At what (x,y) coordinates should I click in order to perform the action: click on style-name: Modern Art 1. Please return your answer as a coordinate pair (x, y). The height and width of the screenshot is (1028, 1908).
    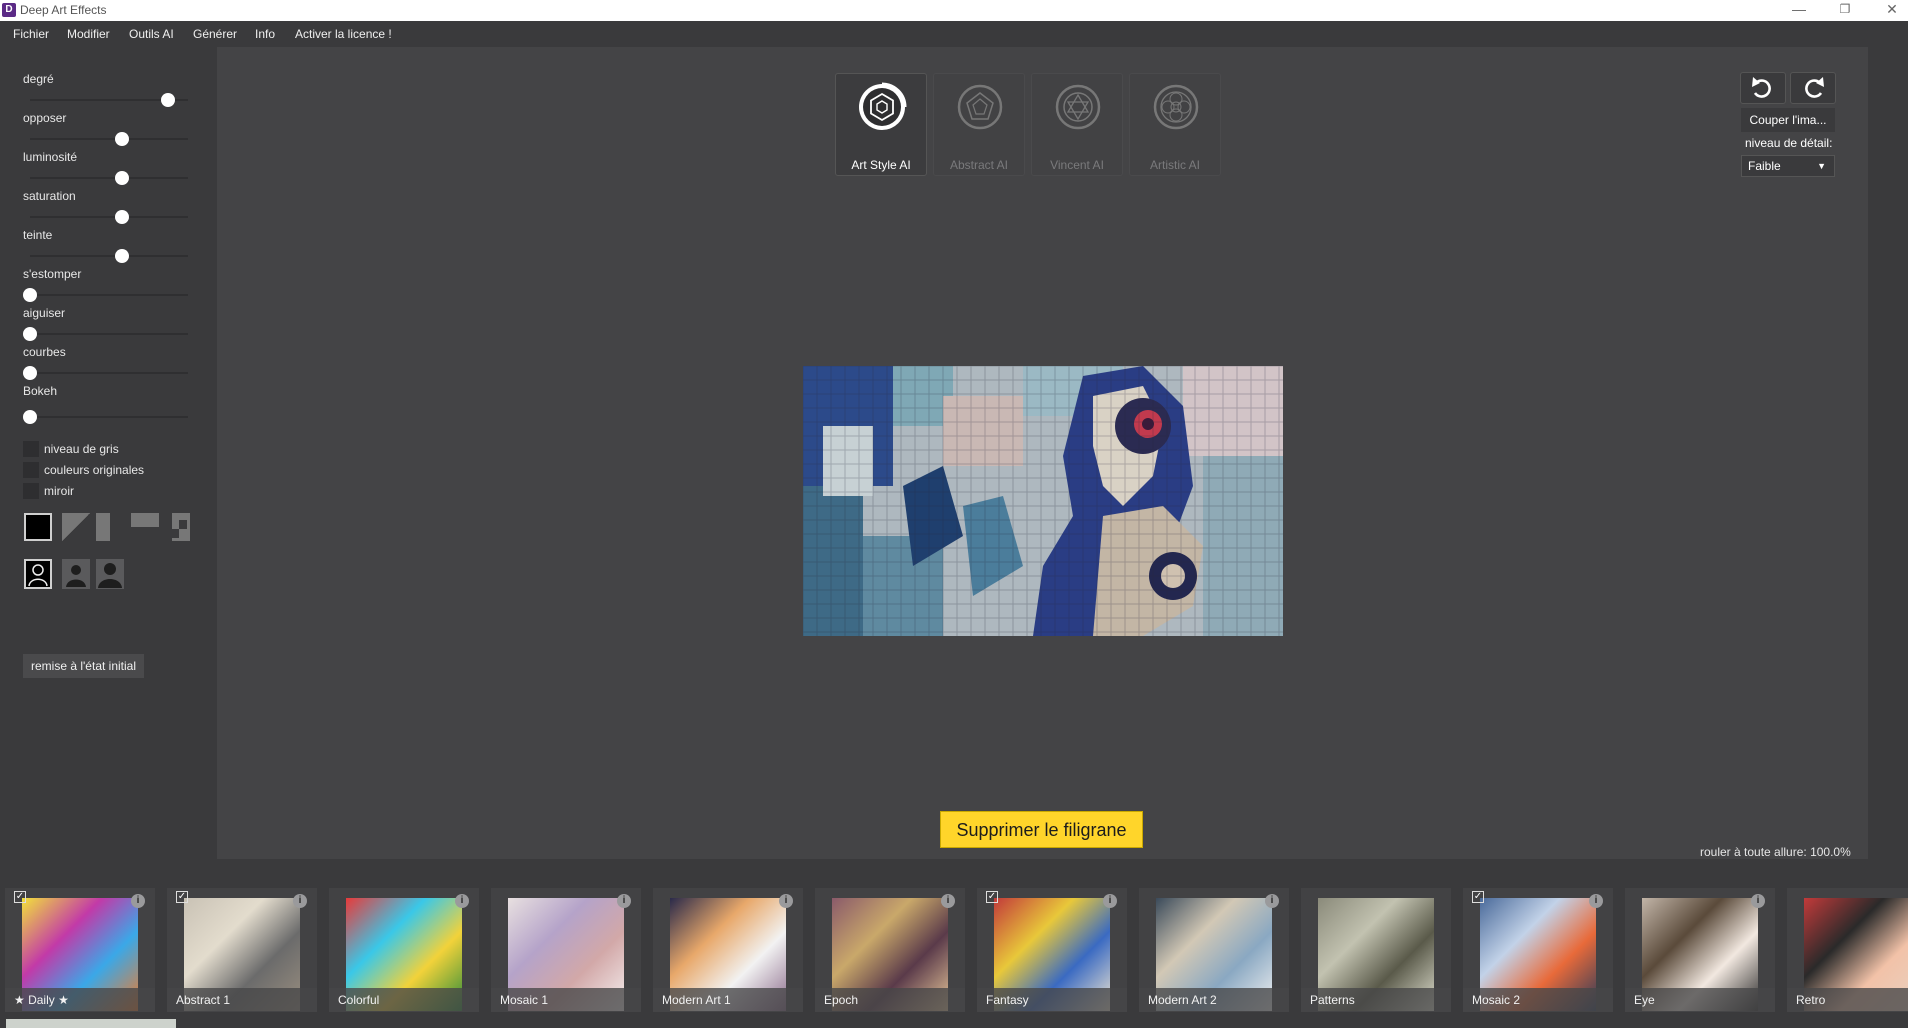
    Looking at the image, I should click on (728, 1000).